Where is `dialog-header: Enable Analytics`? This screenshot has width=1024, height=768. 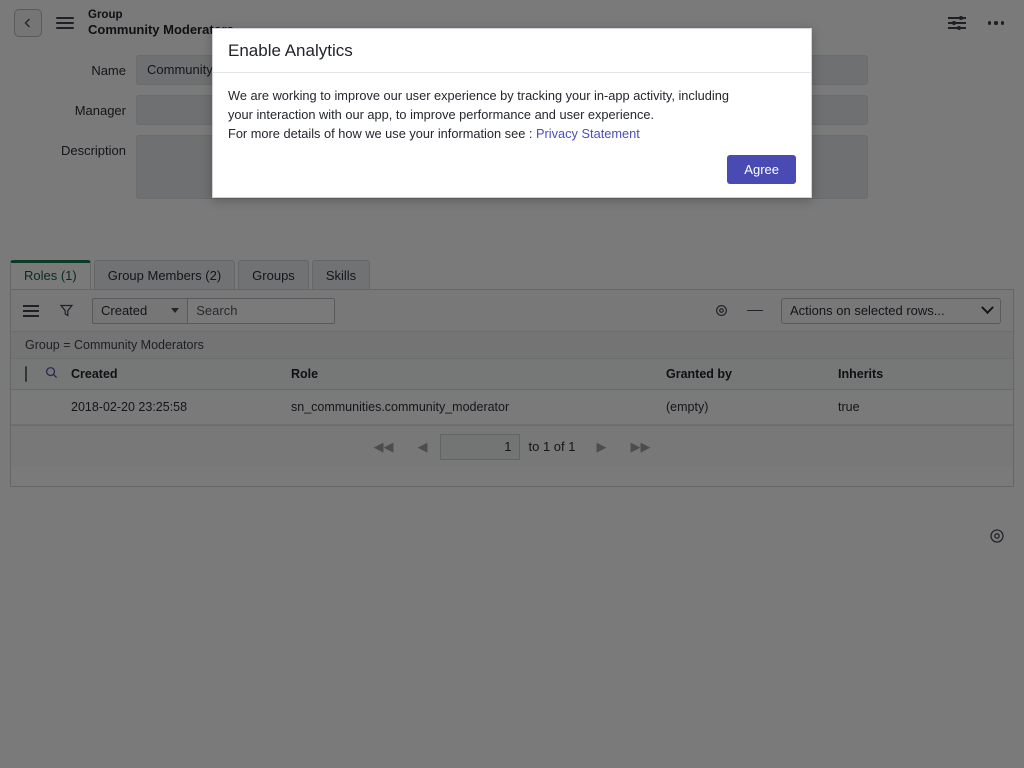 dialog-header: Enable Analytics is located at coordinates (512, 51).